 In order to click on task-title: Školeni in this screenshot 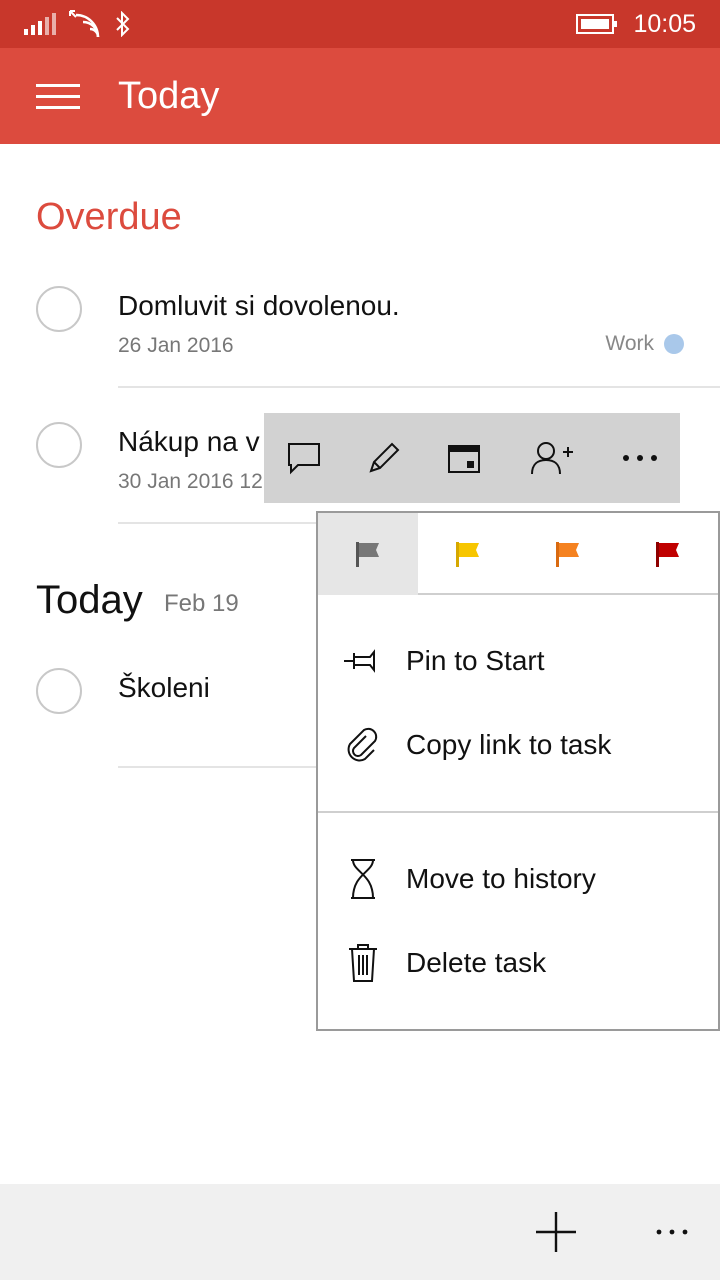, I will do `click(164, 687)`.